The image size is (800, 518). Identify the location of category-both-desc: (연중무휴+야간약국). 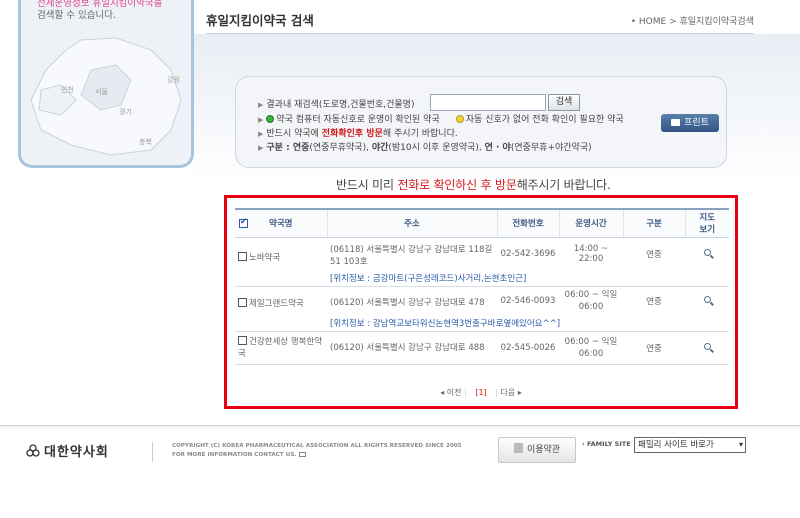
(551, 148).